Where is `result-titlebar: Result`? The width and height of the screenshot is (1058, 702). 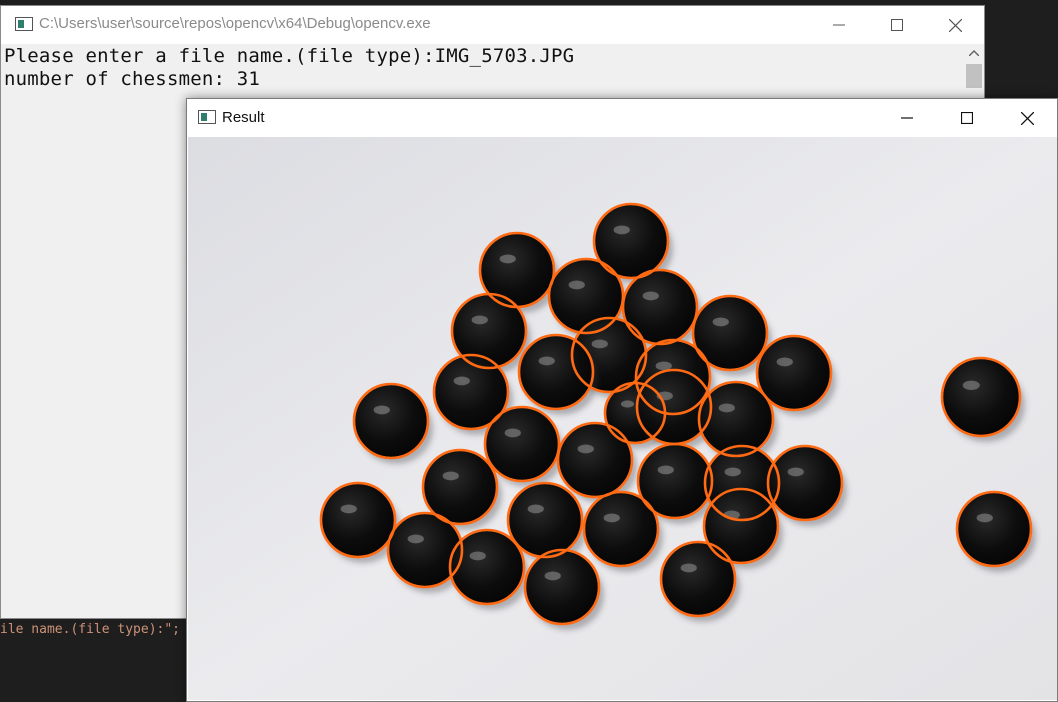
result-titlebar: Result is located at coordinates (622, 118).